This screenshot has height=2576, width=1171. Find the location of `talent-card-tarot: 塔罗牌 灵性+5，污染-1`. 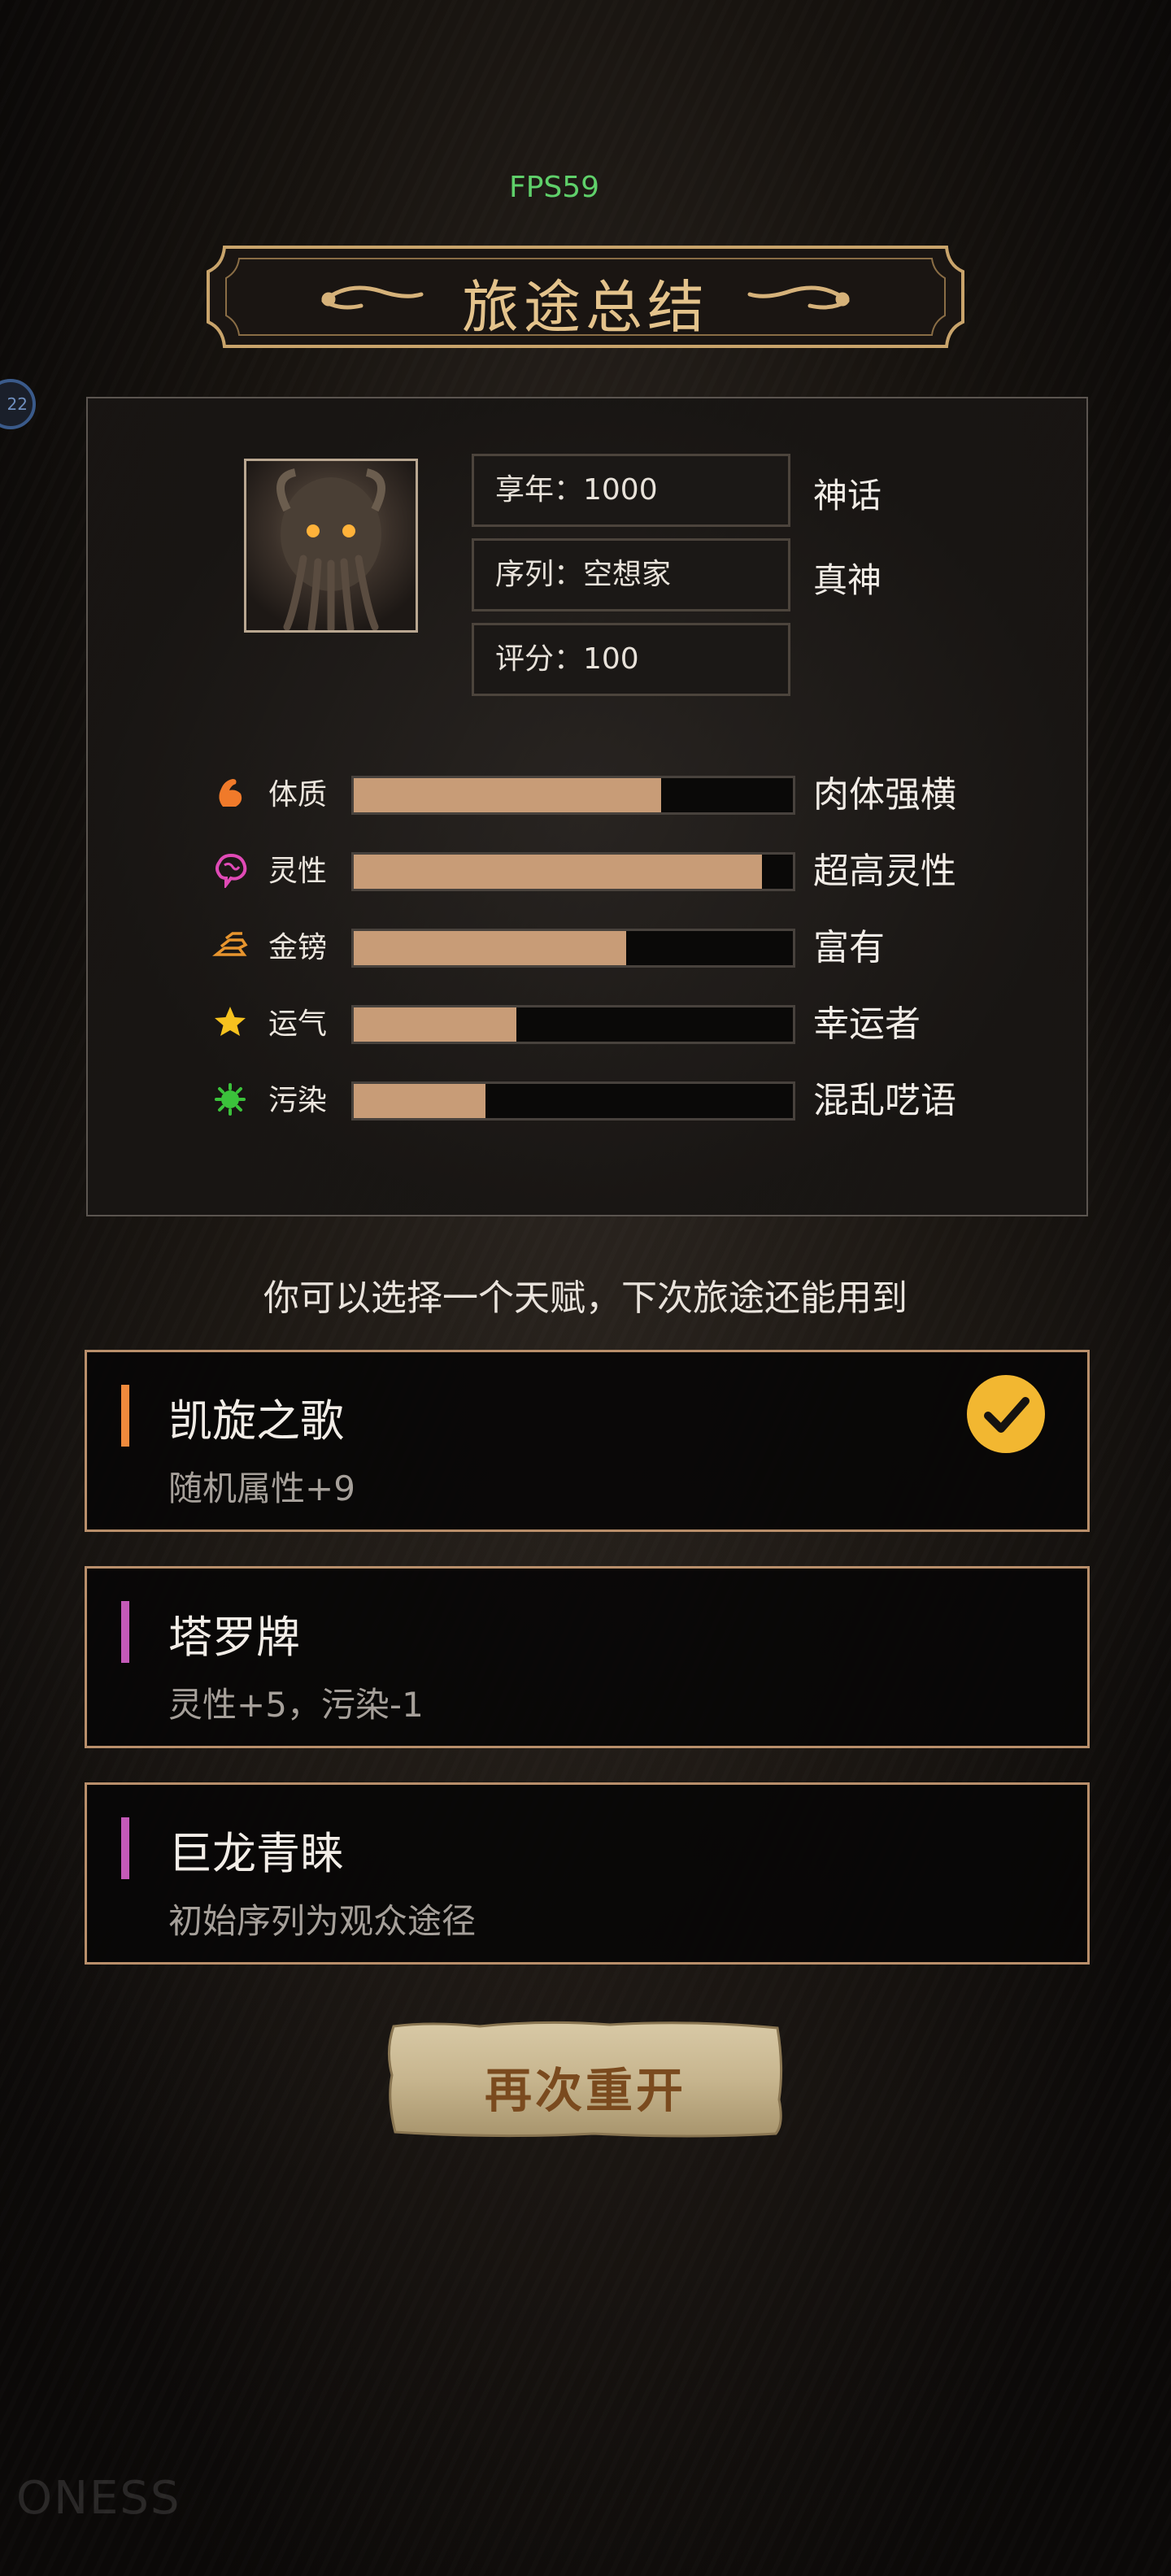

talent-card-tarot: 塔罗牌 灵性+5，污染-1 is located at coordinates (588, 1657).